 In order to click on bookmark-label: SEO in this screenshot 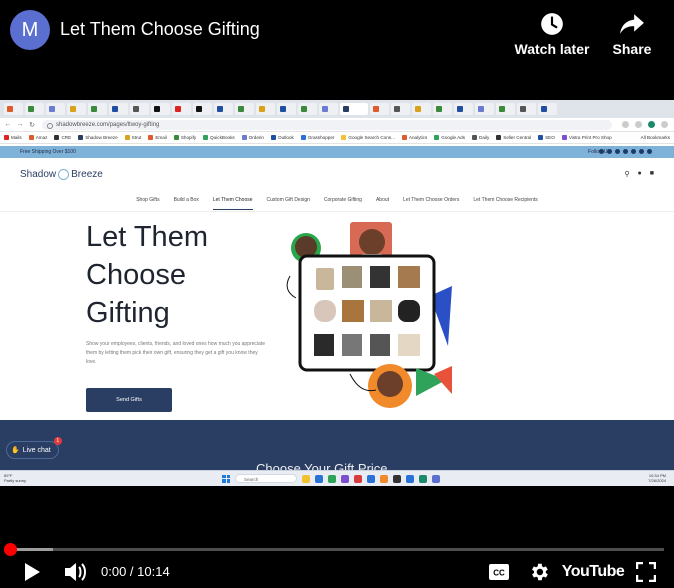, I will do `click(550, 137)`.